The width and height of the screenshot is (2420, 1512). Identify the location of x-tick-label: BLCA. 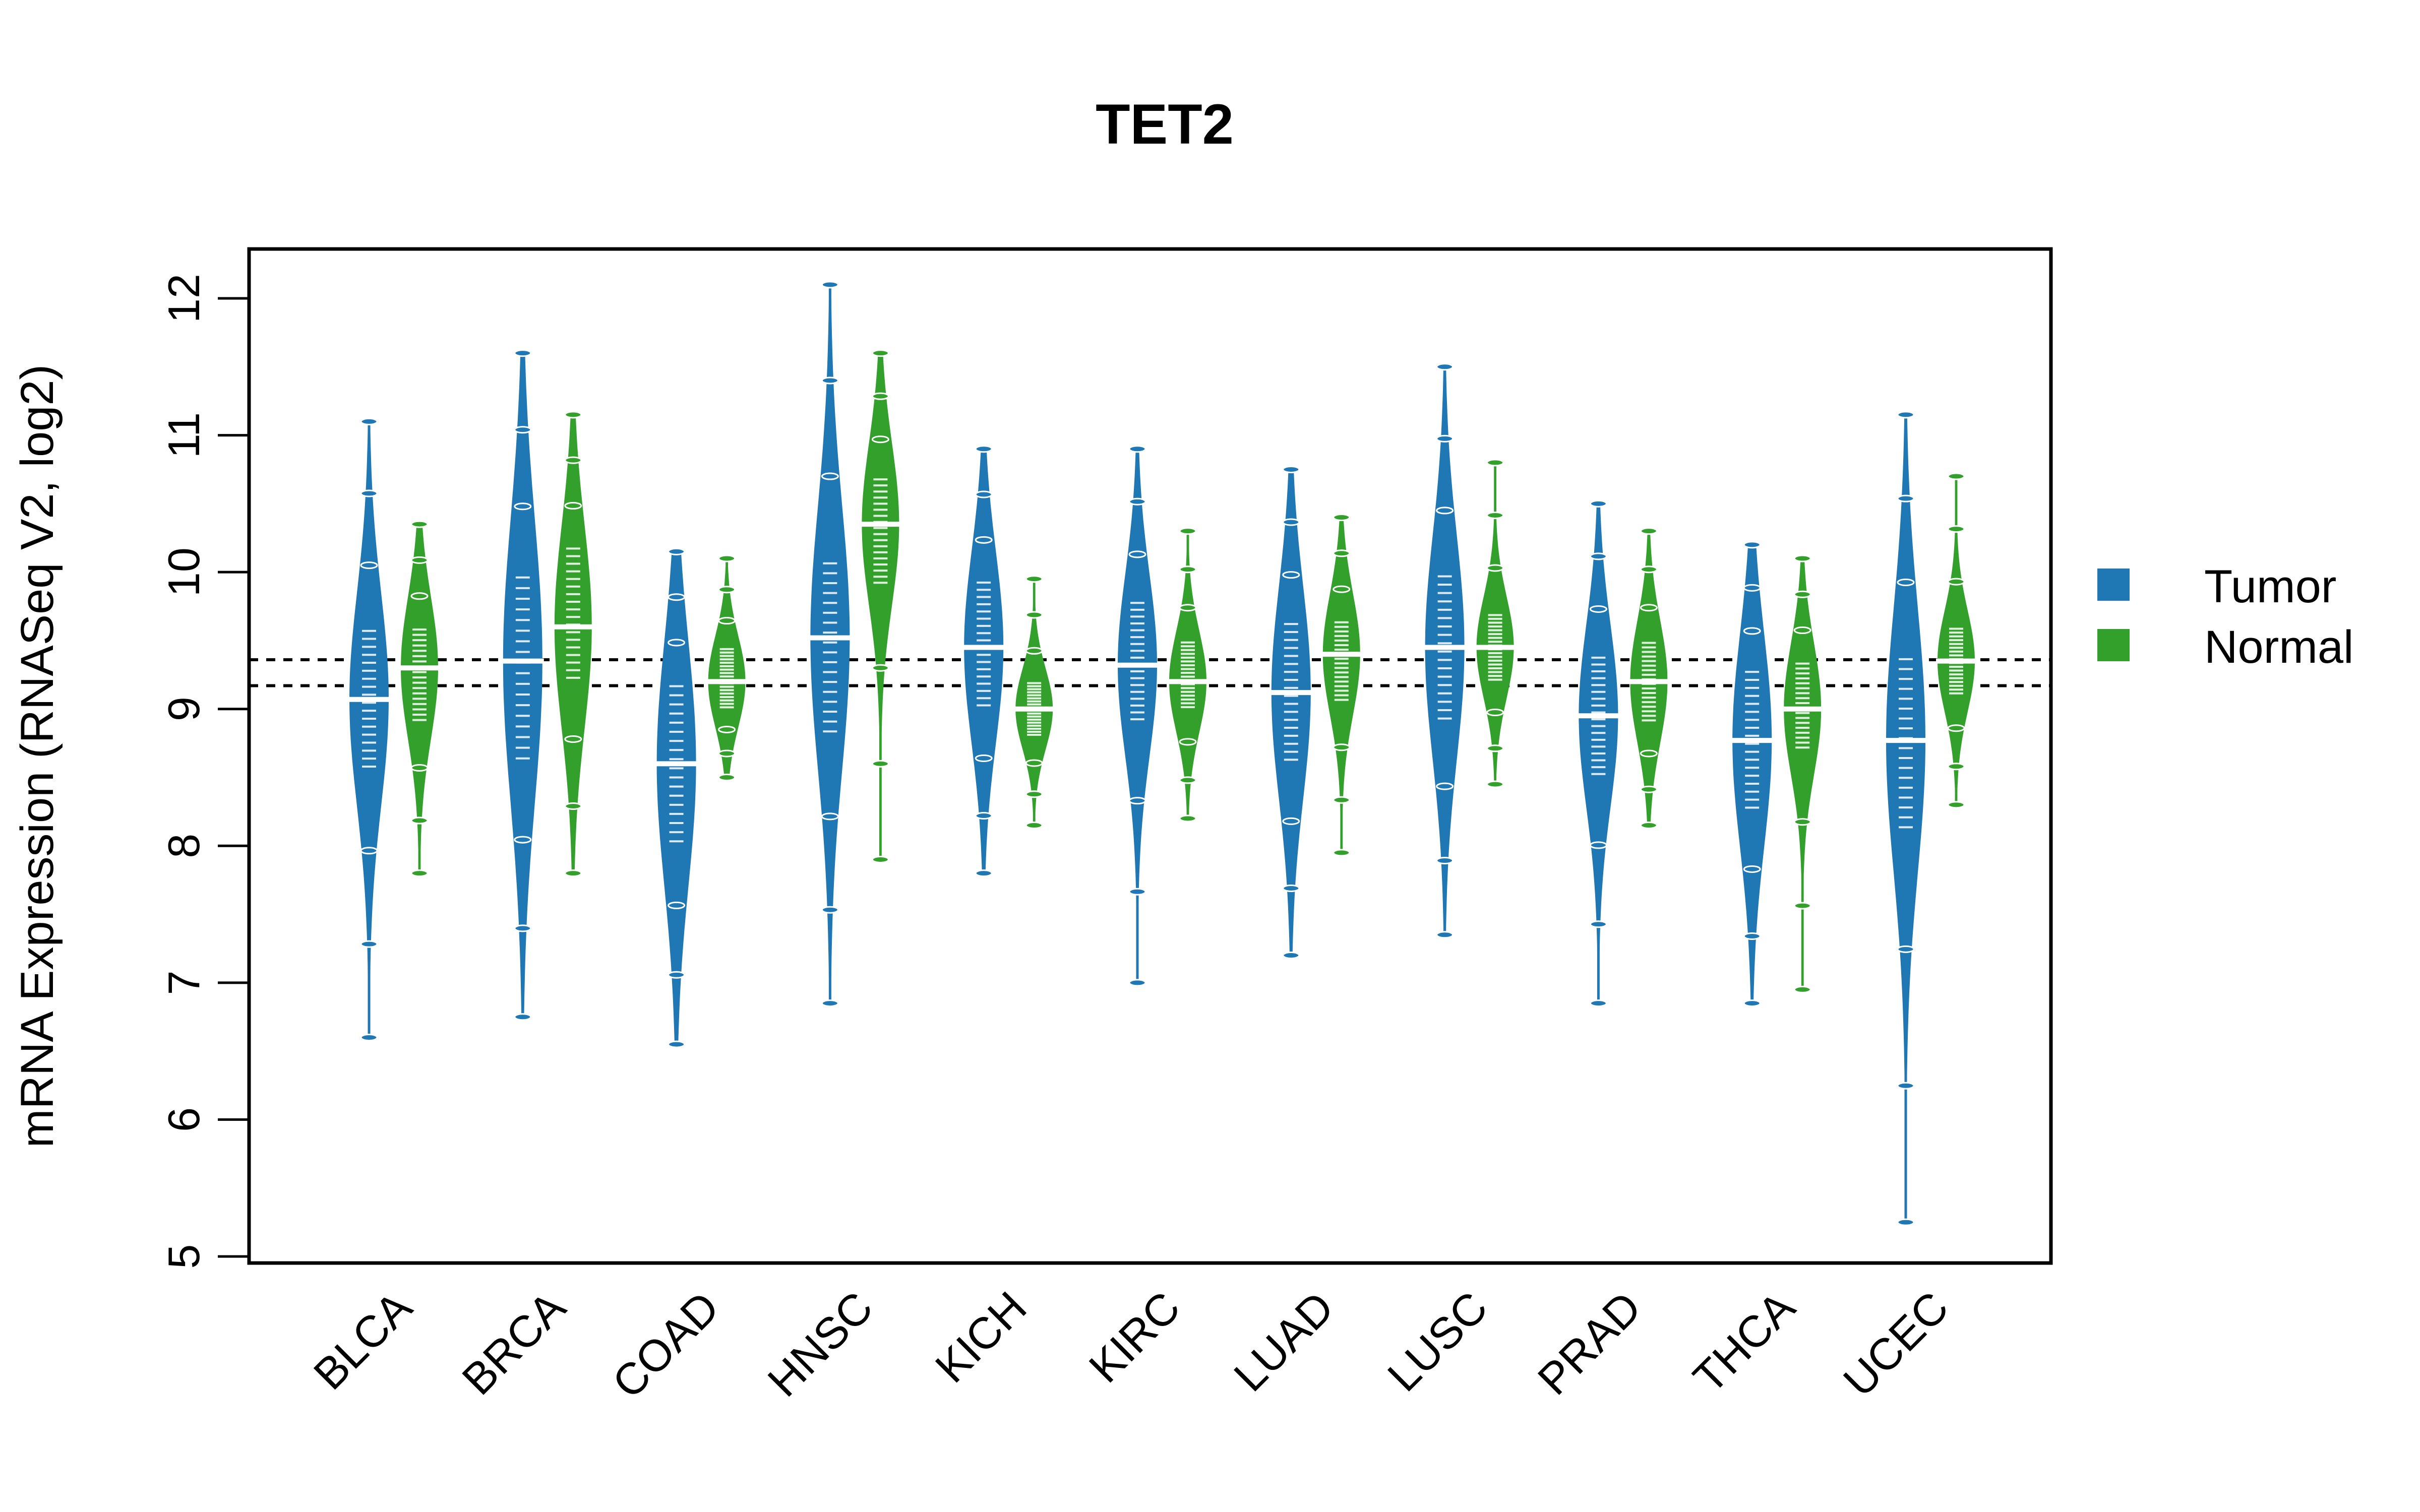
(362, 1340).